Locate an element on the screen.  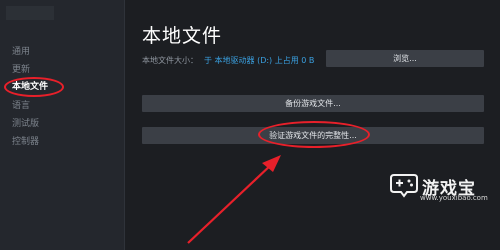
annotation-arrow is located at coordinates (234, 199).